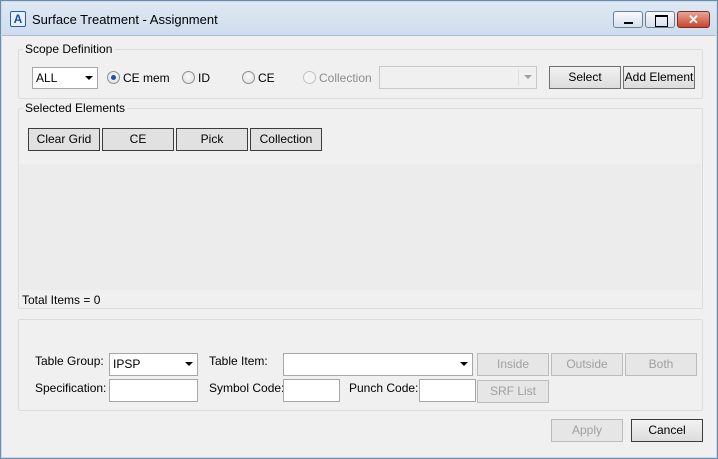 Image resolution: width=718 pixels, height=459 pixels. What do you see at coordinates (345, 78) in the screenshot?
I see `radio-collection-label: Collection` at bounding box center [345, 78].